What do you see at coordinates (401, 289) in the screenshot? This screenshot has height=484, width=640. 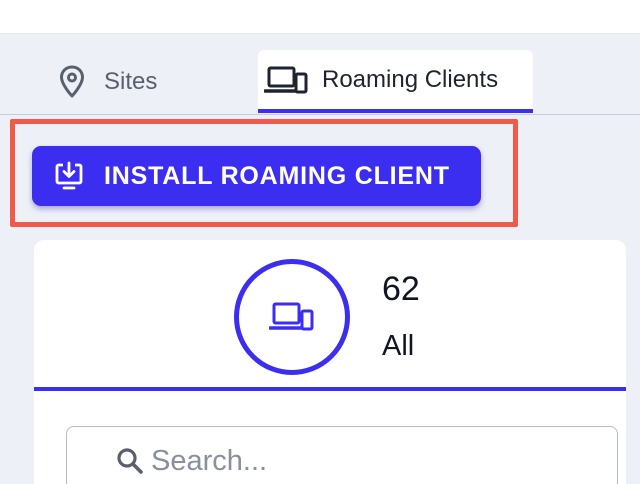 I see `stat-count: 62` at bounding box center [401, 289].